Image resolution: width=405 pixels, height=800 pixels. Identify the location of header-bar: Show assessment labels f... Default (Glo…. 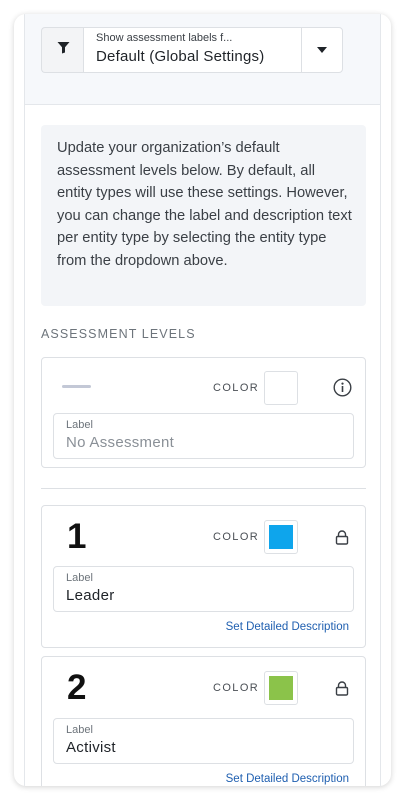
(202, 59).